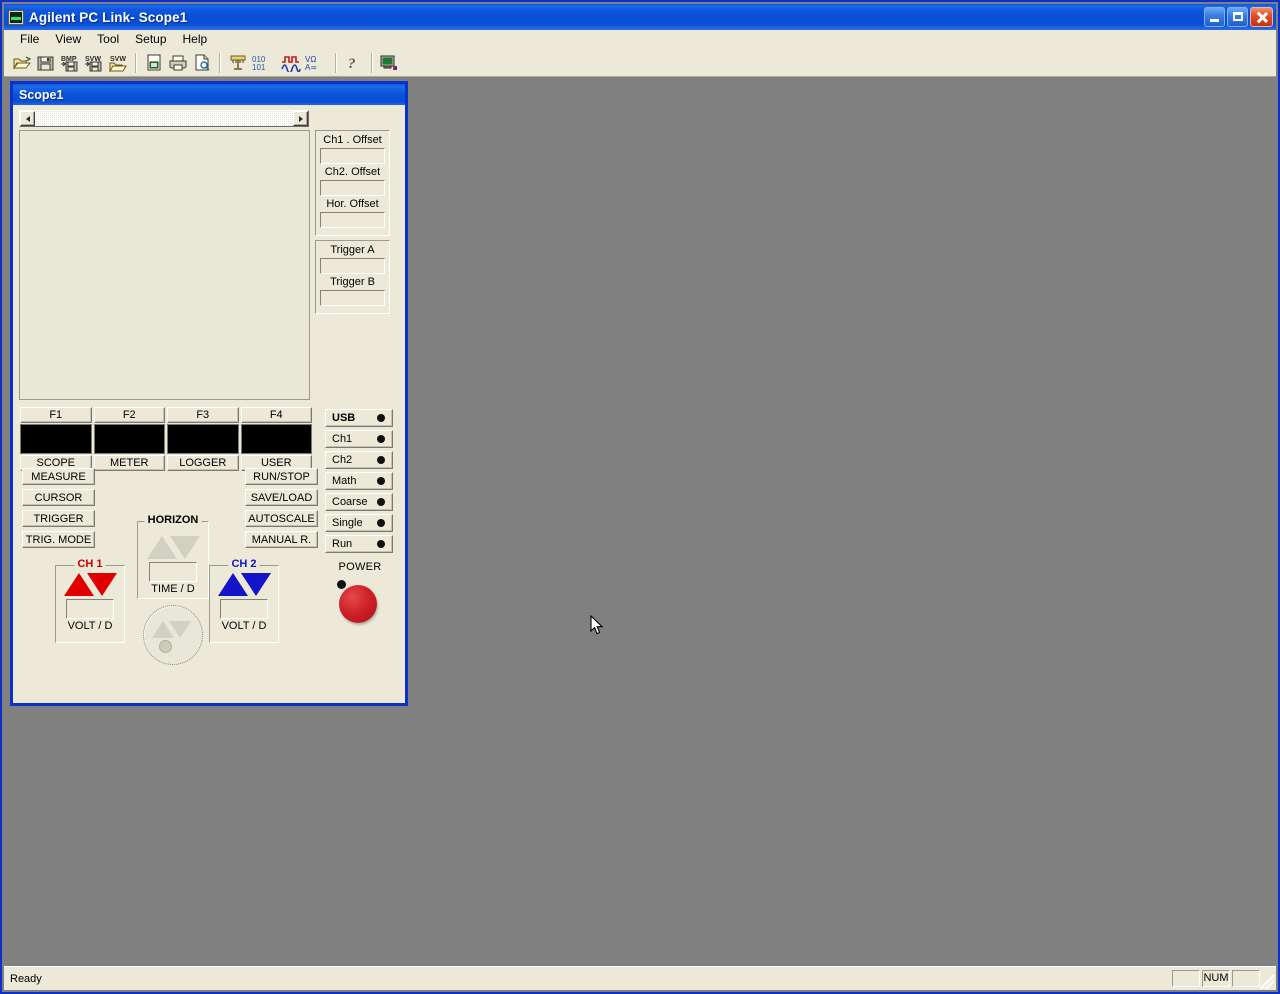 The width and height of the screenshot is (1280, 994). What do you see at coordinates (352, 140) in the screenshot?
I see `ch1-offset-label: Ch1 . Offset` at bounding box center [352, 140].